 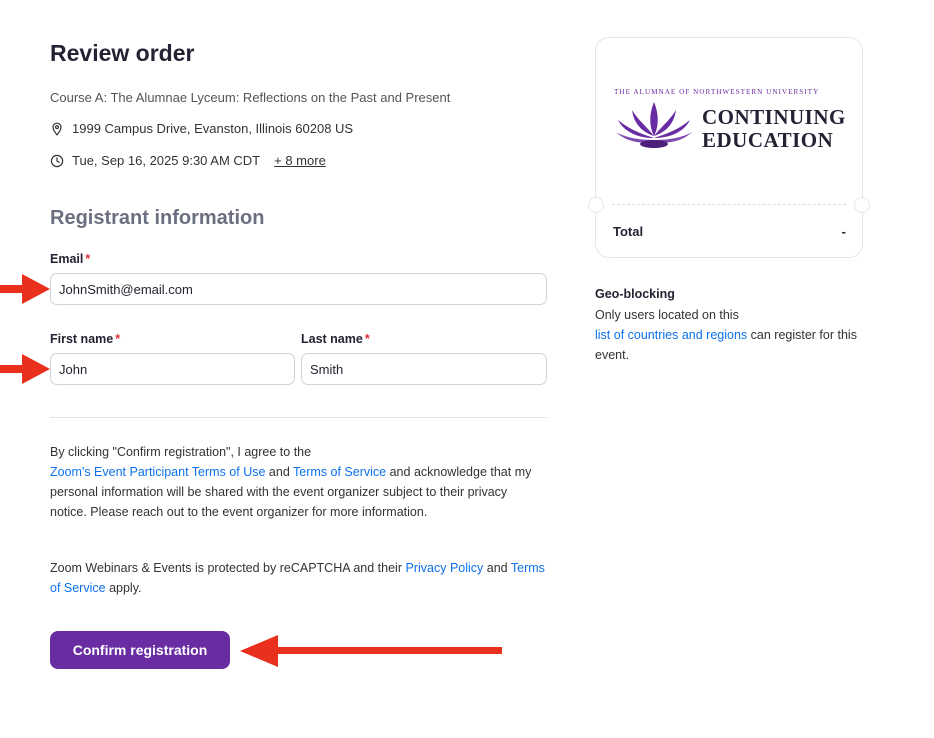 What do you see at coordinates (157, 472) in the screenshot?
I see `participant-terms-link: Zoom's Event Participant Terms of Use` at bounding box center [157, 472].